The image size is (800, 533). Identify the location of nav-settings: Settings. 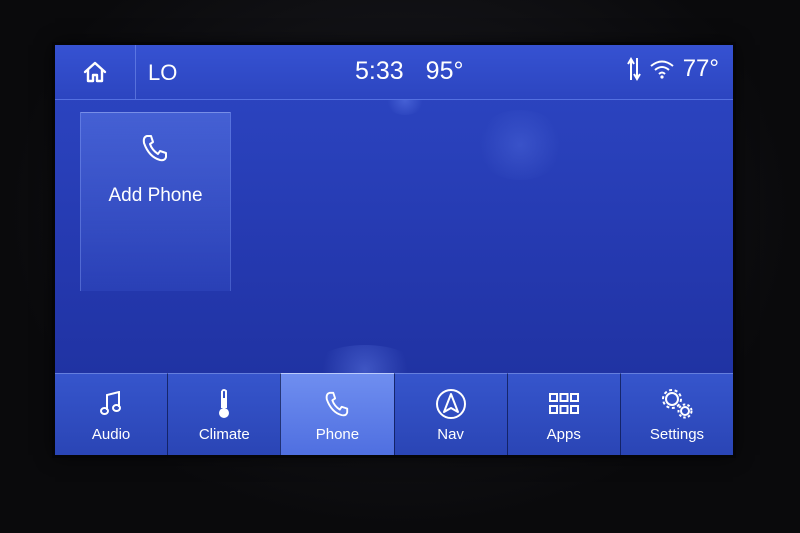
(676, 414).